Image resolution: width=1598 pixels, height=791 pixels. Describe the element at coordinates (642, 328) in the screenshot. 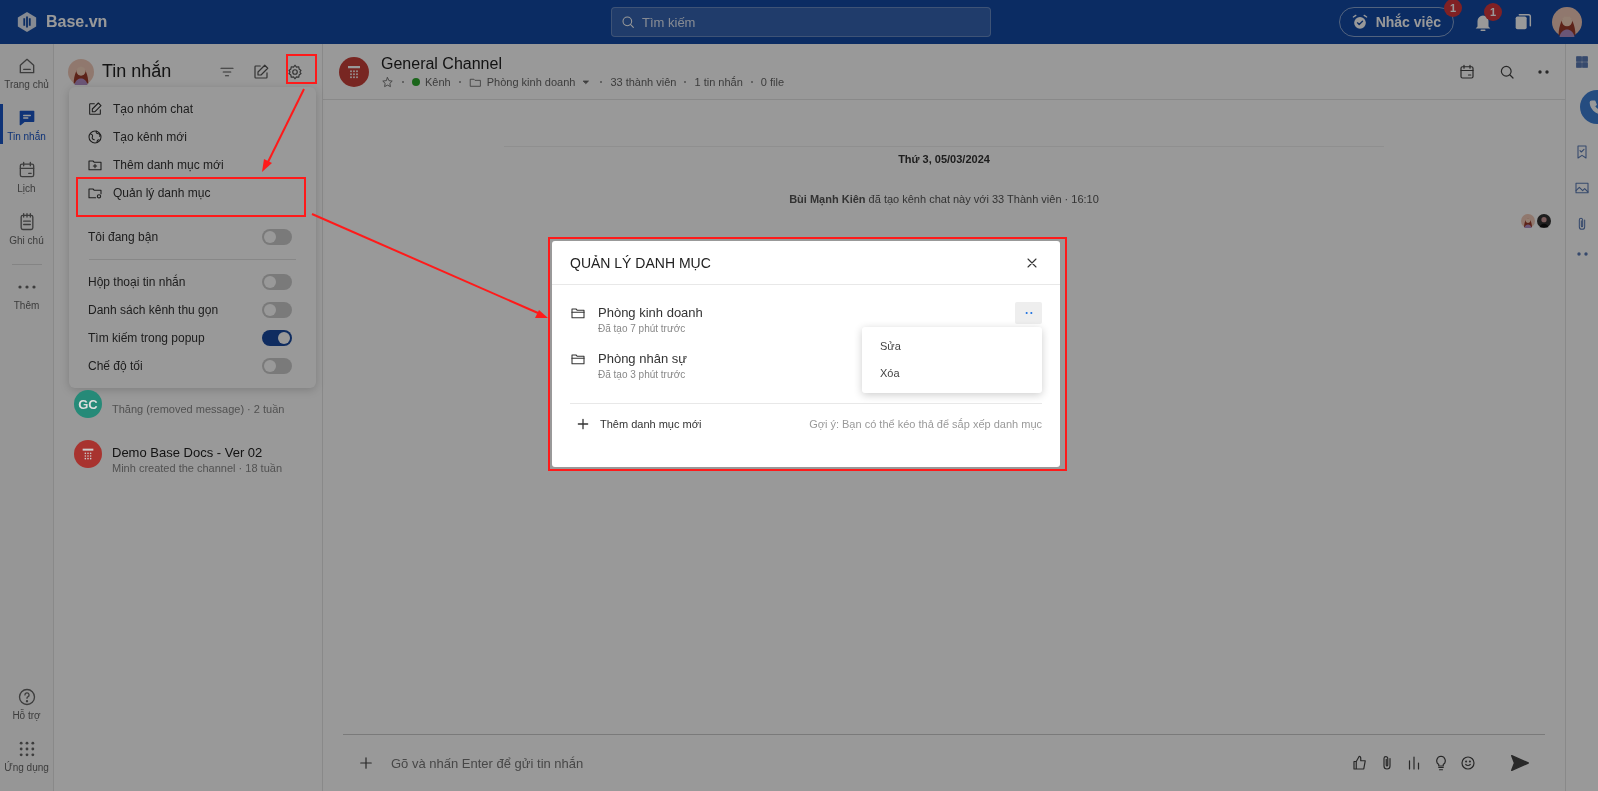

I see `category-date: Đã tạo 7 phút trước` at that location.